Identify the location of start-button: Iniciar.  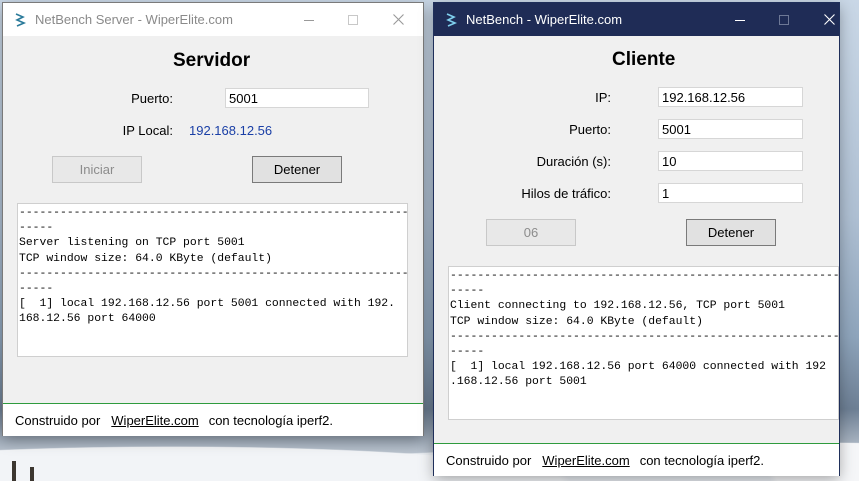
(97, 169).